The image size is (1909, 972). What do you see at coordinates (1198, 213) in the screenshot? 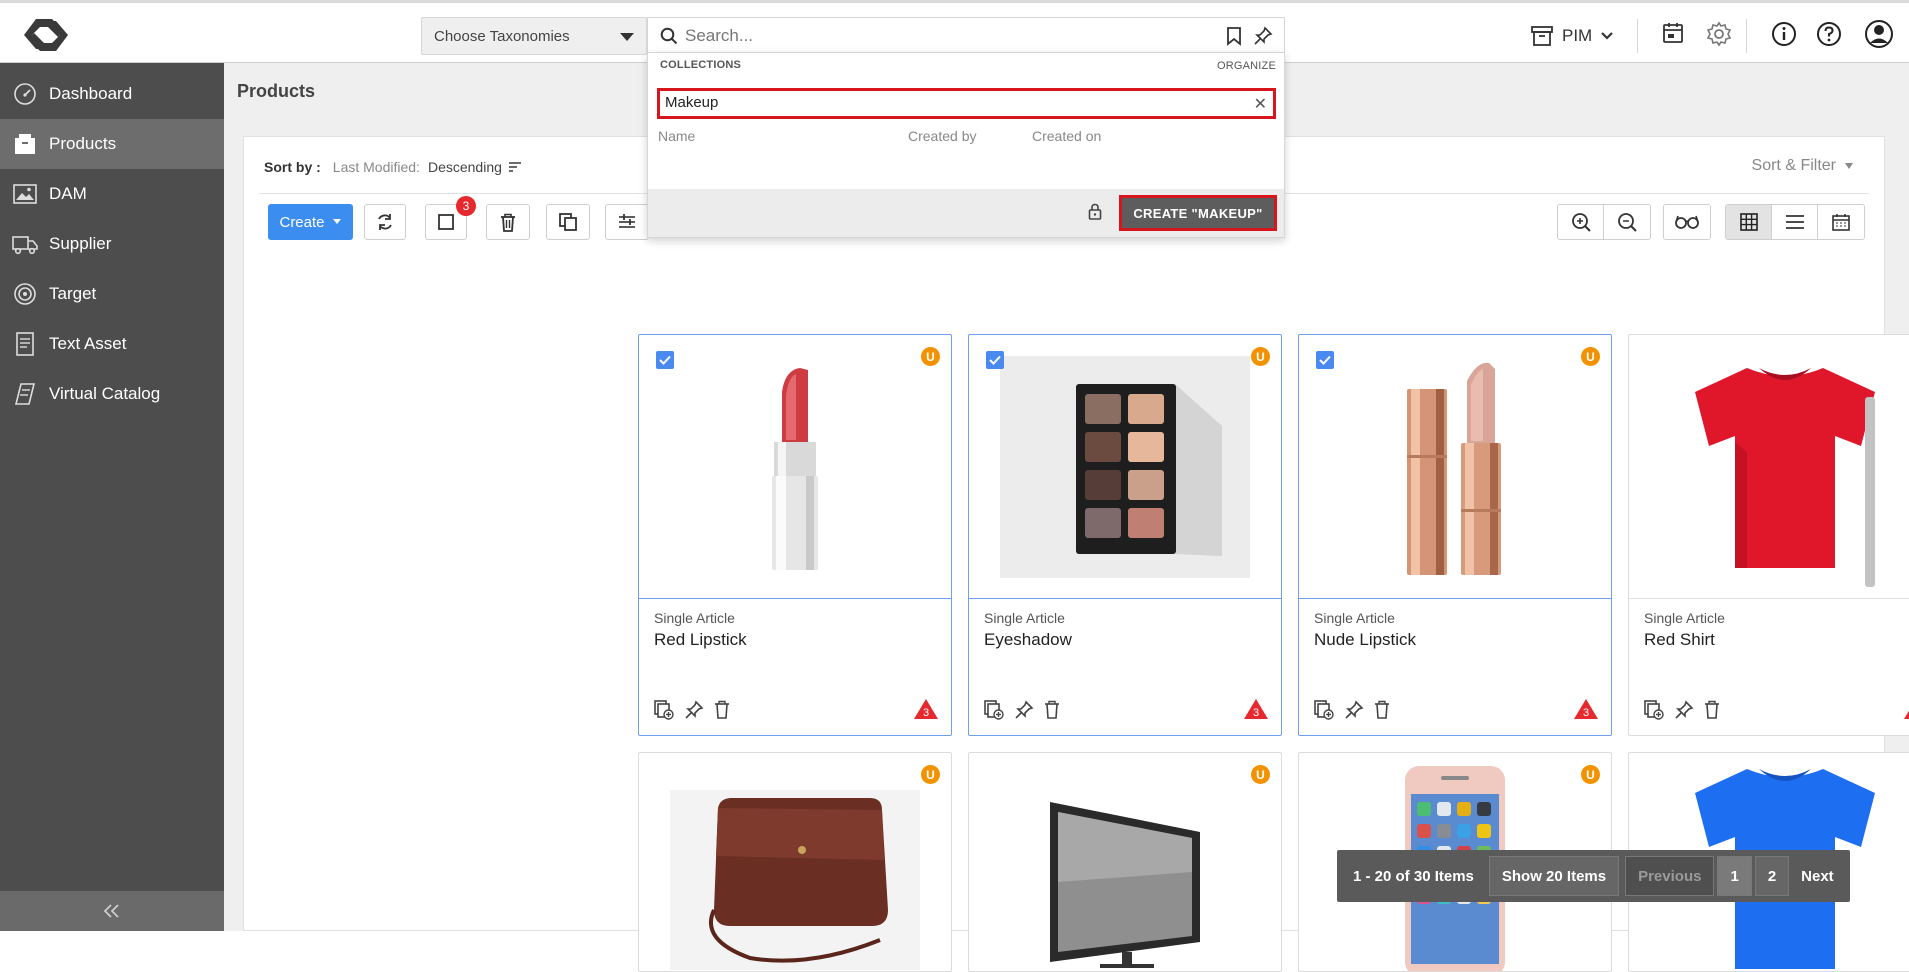
I see `create-collection-button: CREATE "MAKEUP"` at bounding box center [1198, 213].